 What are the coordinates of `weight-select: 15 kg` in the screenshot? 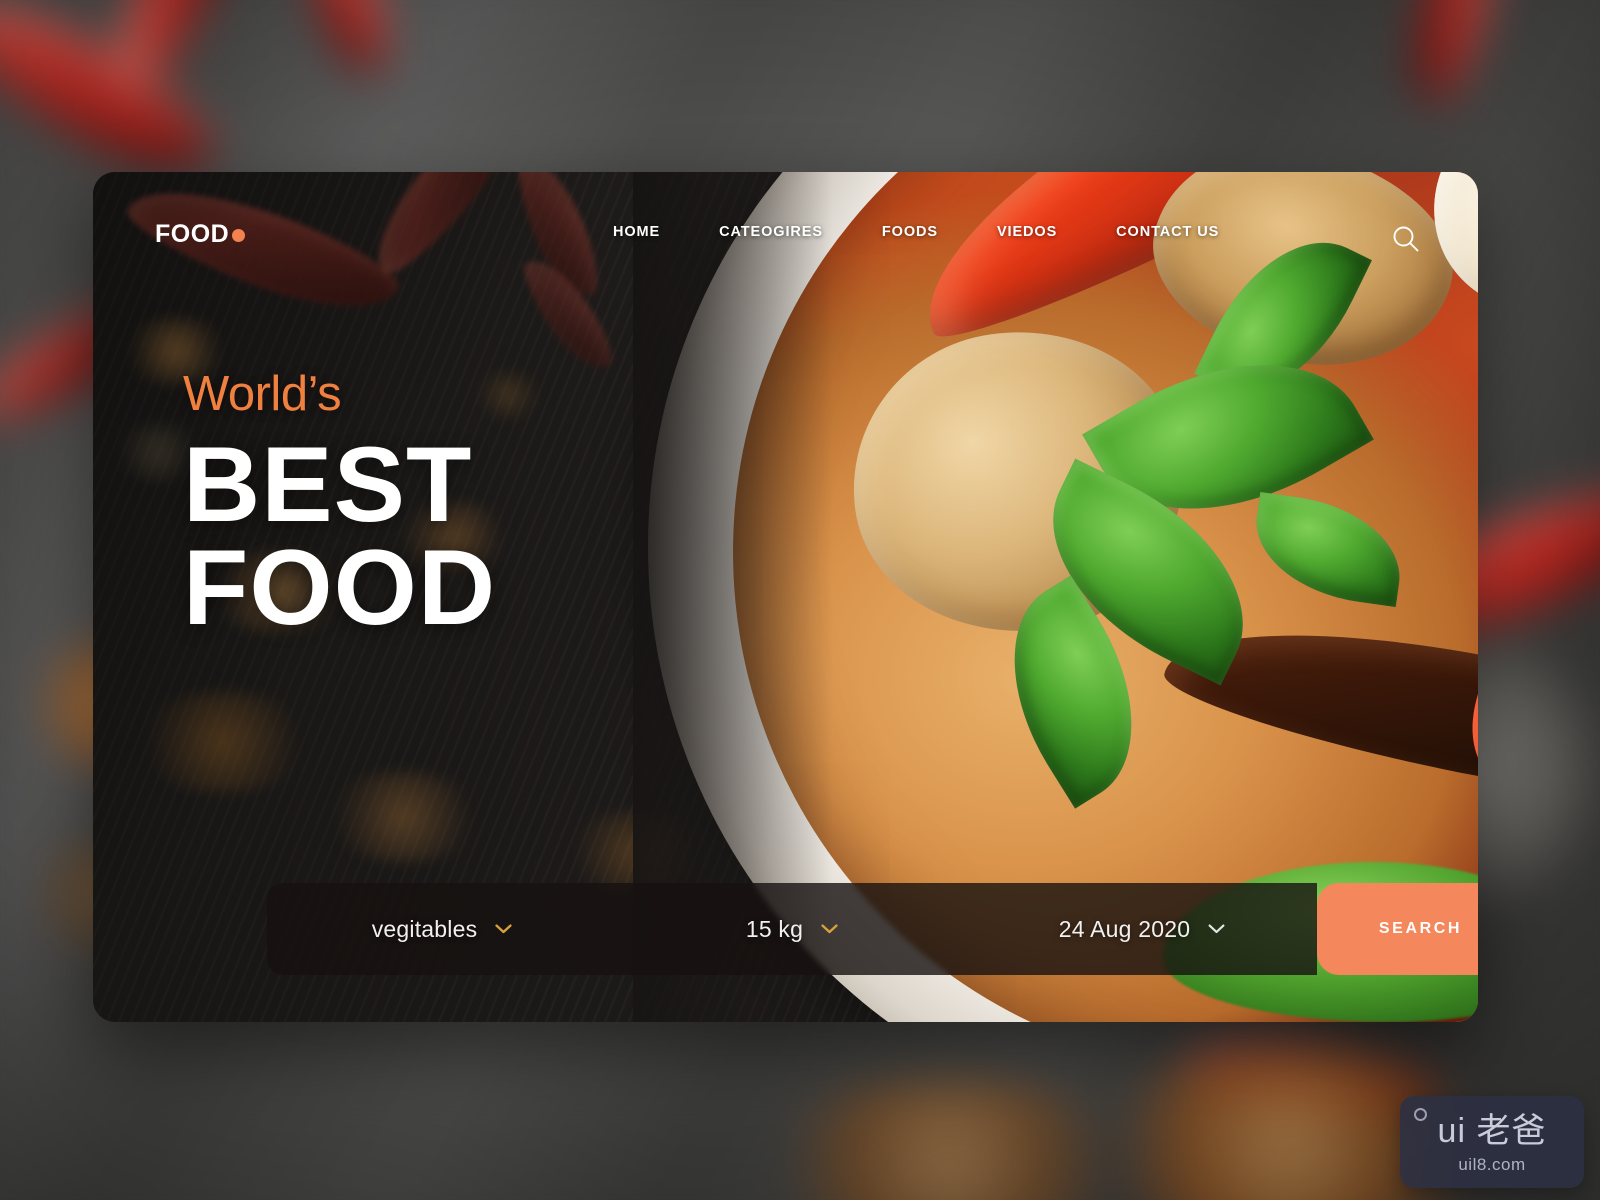 It's located at (792, 929).